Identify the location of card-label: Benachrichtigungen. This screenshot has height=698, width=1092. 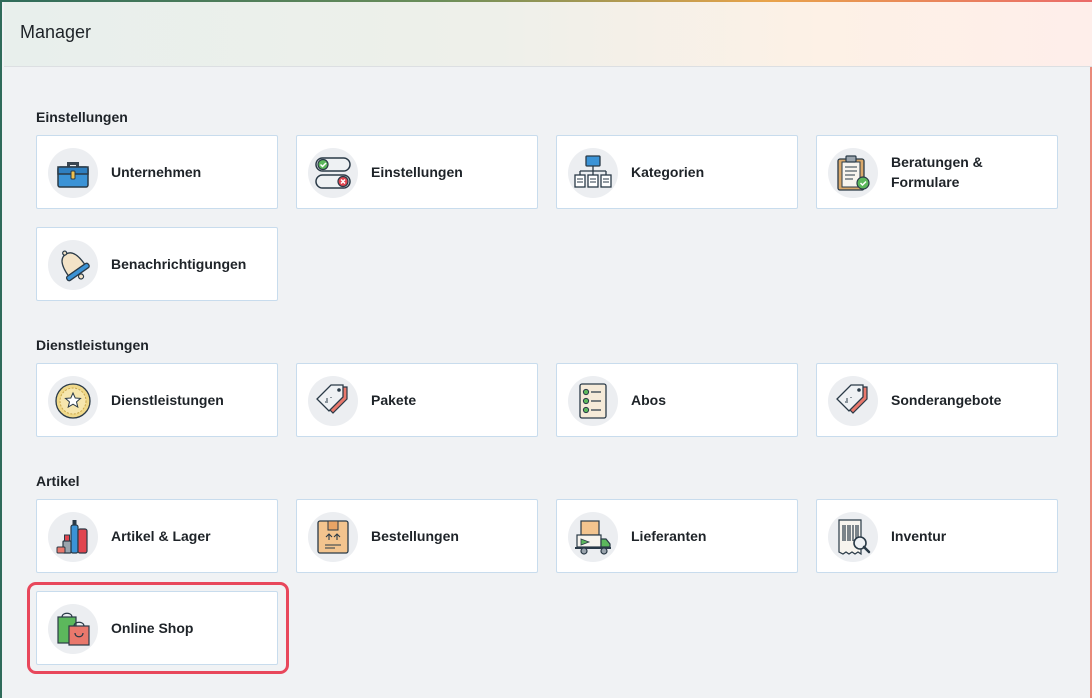
(179, 264).